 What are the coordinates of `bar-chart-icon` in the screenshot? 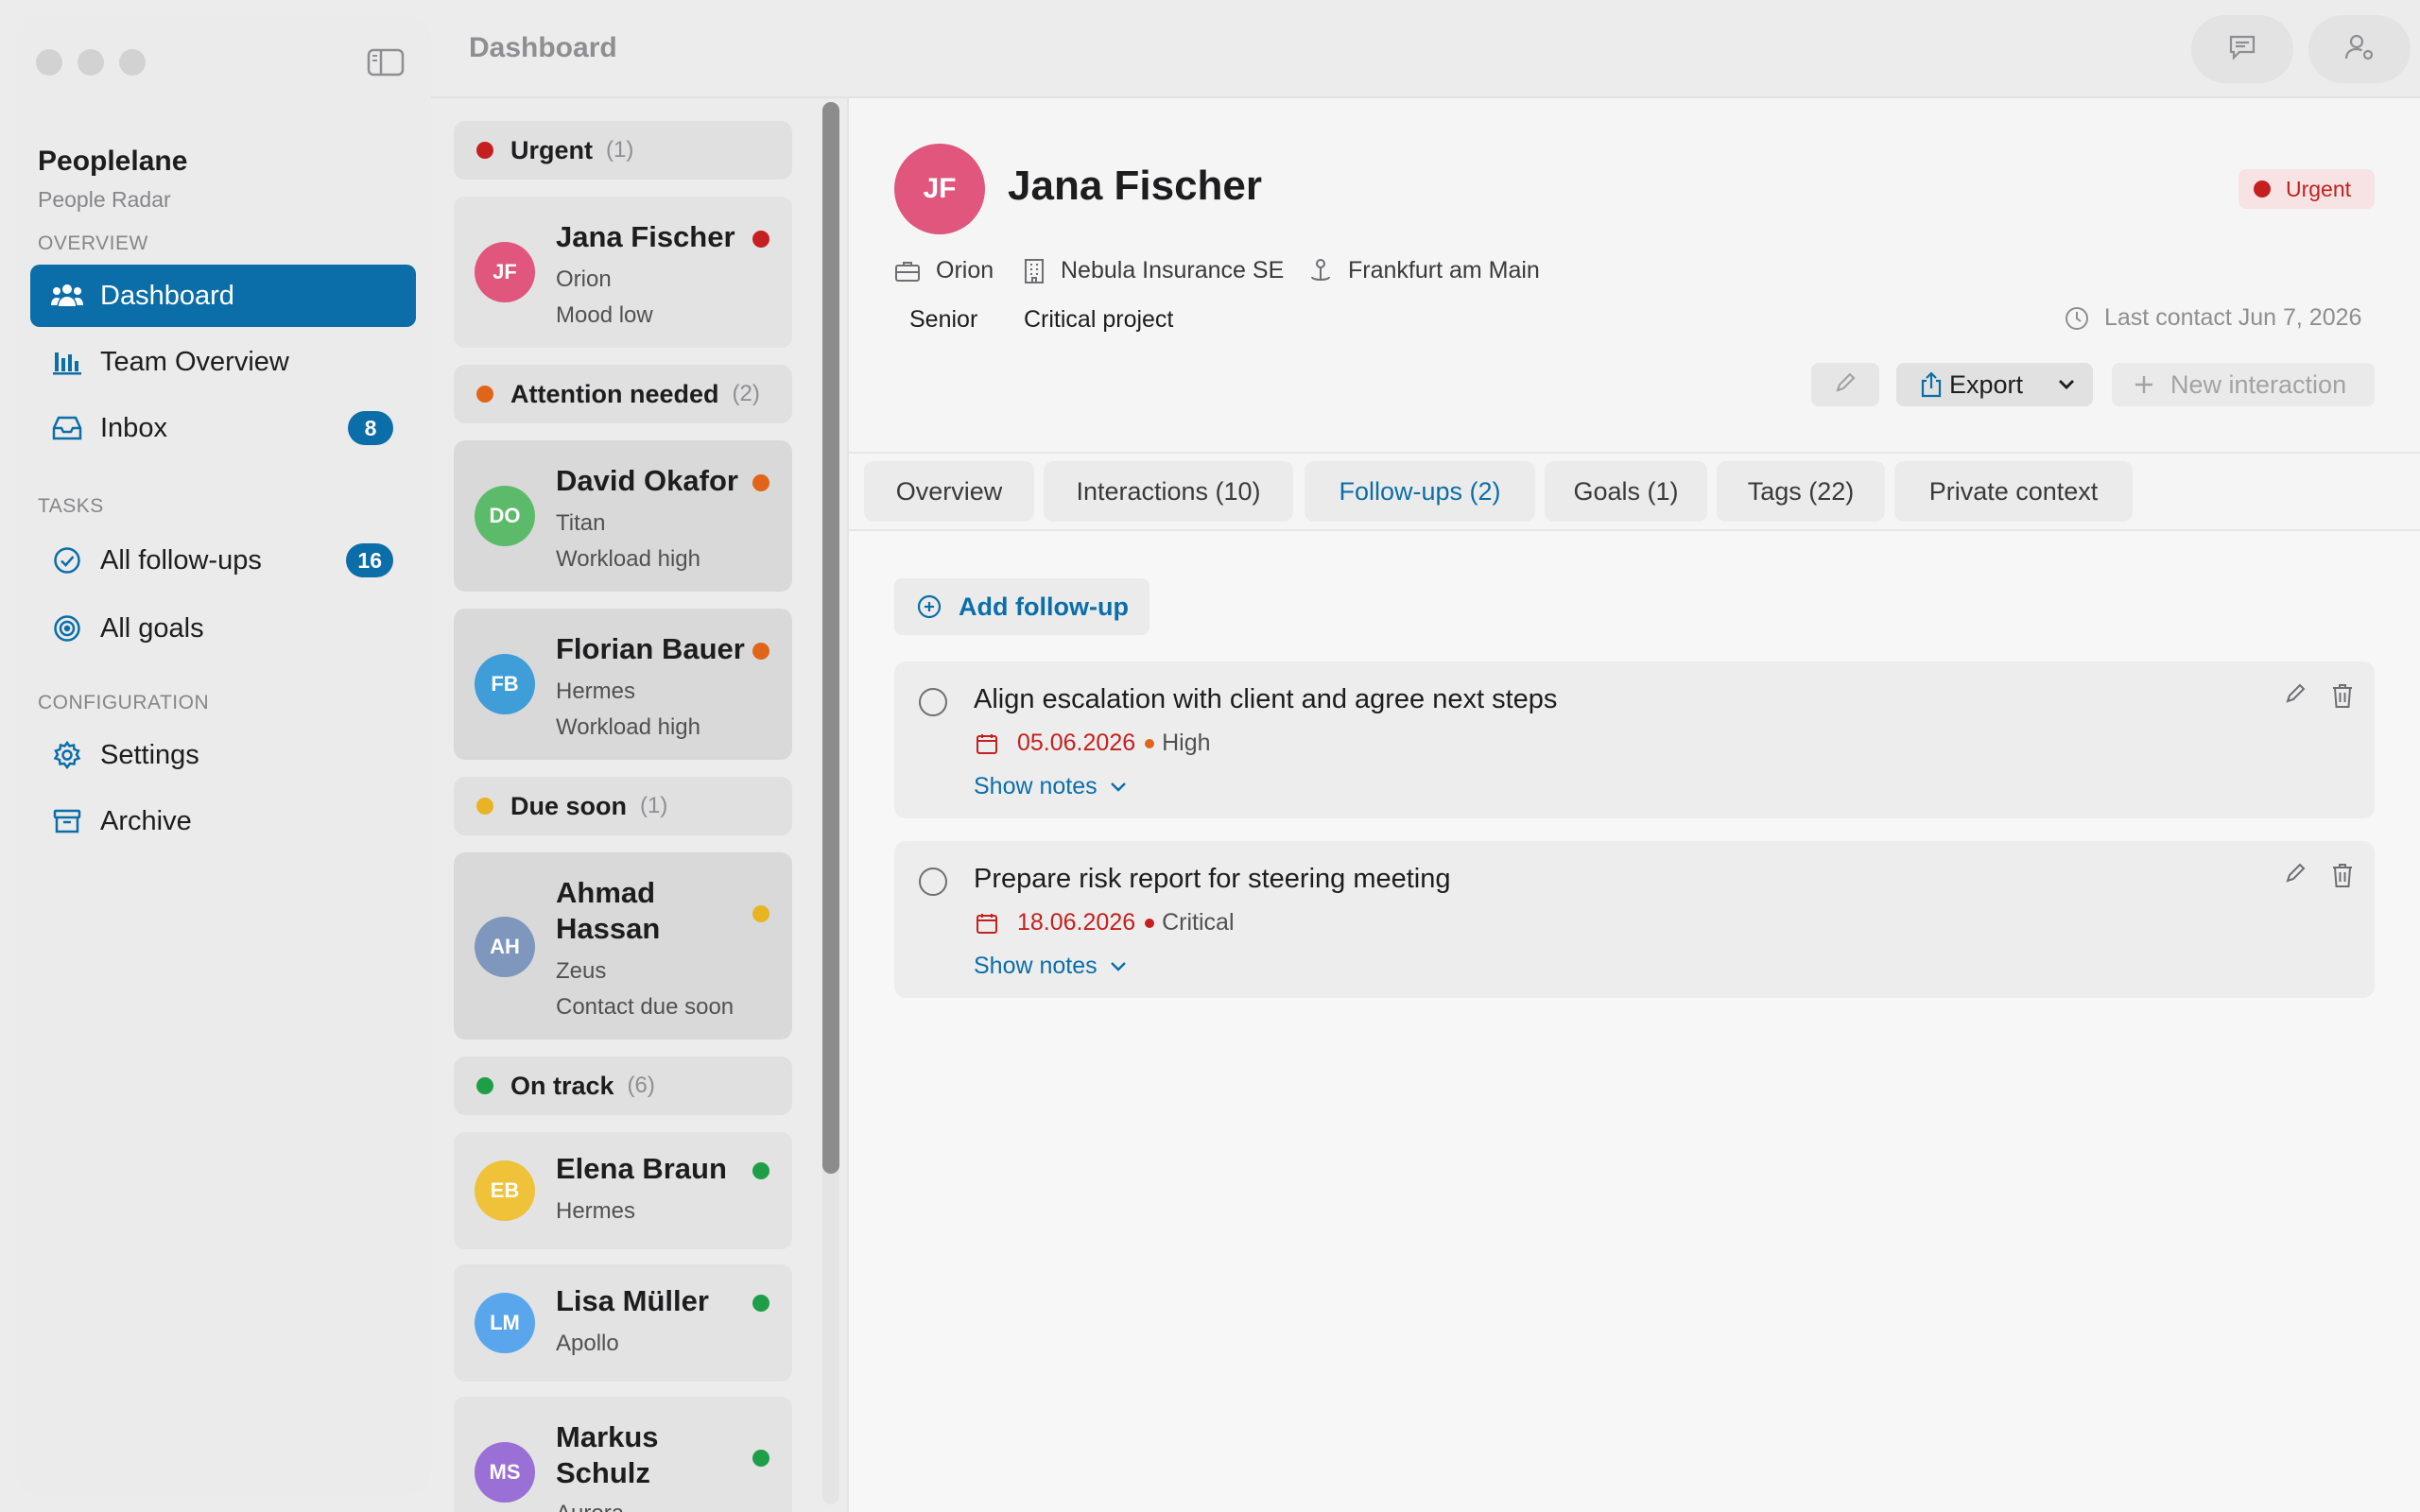 It's located at (67, 362).